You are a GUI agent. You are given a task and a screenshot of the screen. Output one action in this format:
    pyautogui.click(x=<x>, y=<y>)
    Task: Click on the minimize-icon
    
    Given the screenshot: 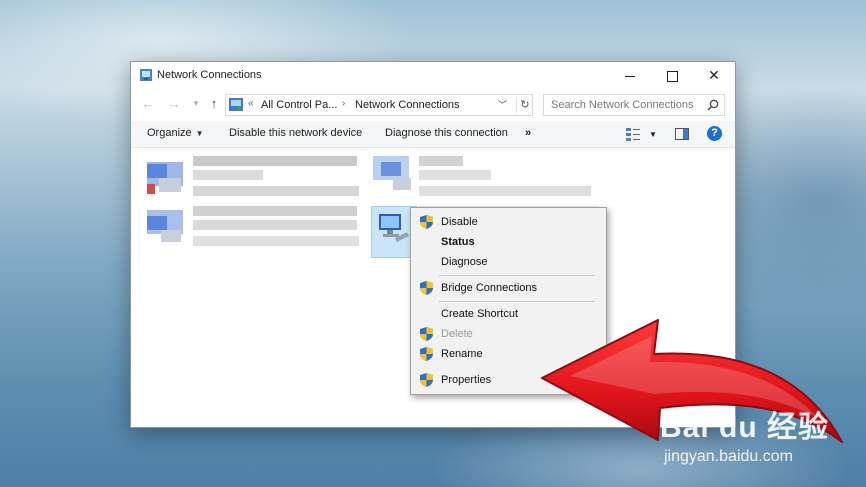 What is the action you would take?
    pyautogui.click(x=630, y=76)
    